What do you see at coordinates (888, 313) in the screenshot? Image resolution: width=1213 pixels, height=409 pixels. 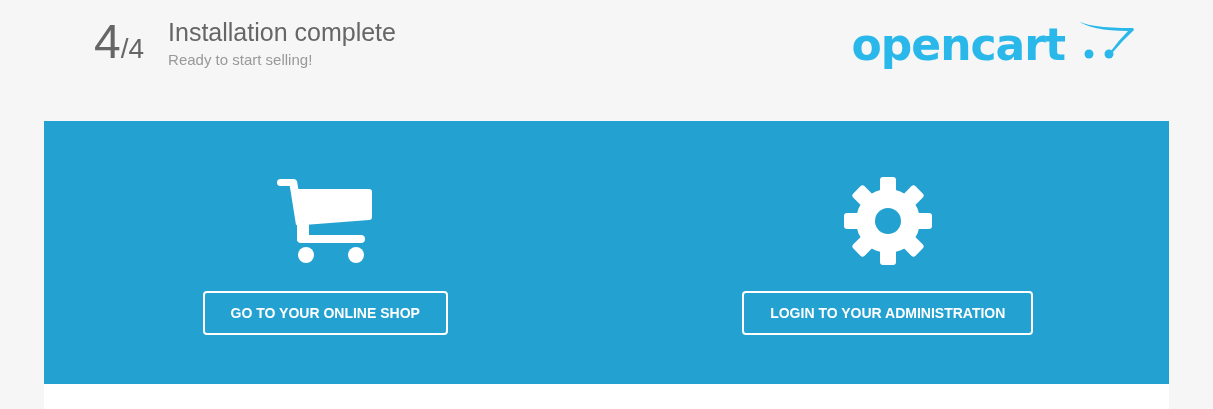 I see `action-button: LOGIN TO YOUR ADMINISTRATION` at bounding box center [888, 313].